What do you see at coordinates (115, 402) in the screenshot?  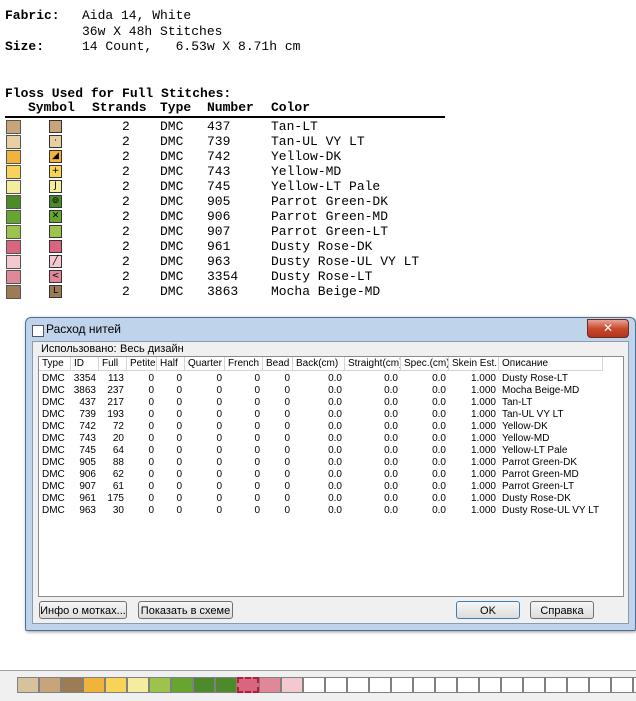 I see `table-cell: 217` at bounding box center [115, 402].